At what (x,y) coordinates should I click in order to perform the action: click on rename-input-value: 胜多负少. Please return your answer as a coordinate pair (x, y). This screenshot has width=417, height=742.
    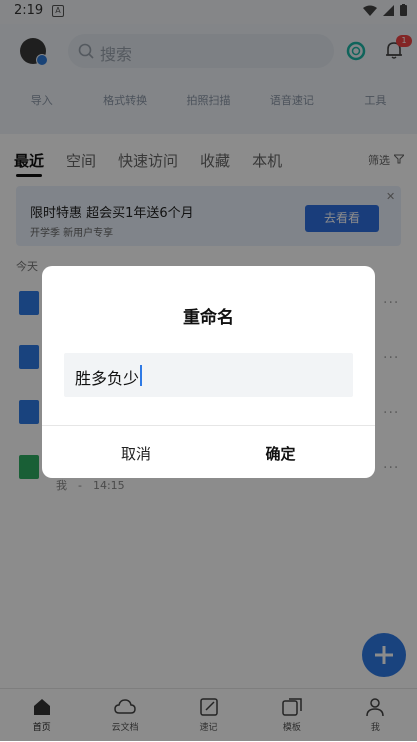
    Looking at the image, I should click on (107, 378).